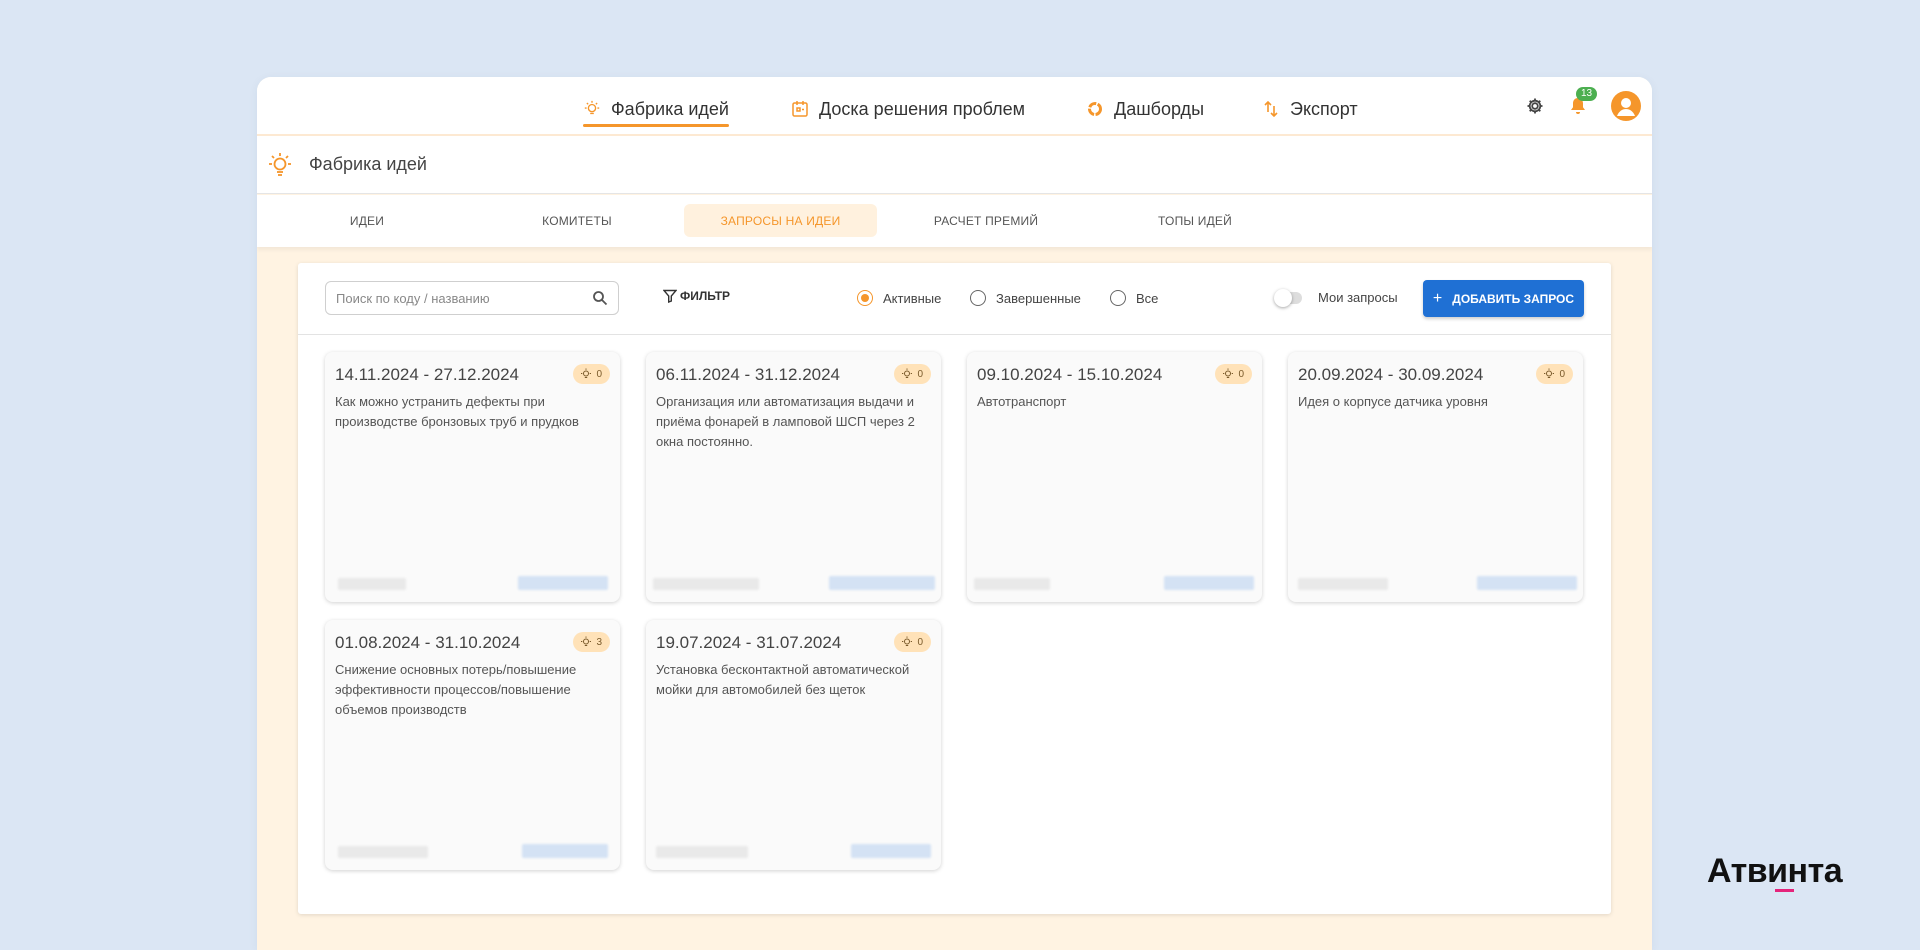 This screenshot has width=1920, height=950. Describe the element at coordinates (1324, 108) in the screenshot. I see `nav-label: Экспорт` at that location.